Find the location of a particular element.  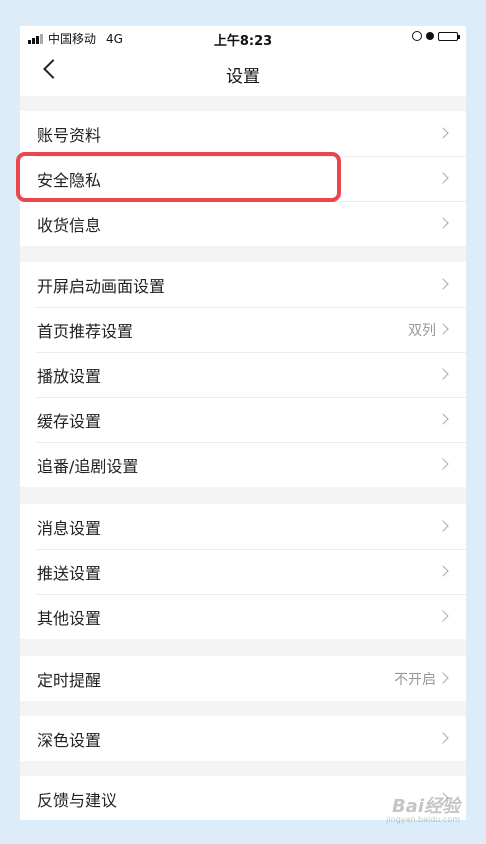

settings-item-label: 其他设置 is located at coordinates (69, 618).